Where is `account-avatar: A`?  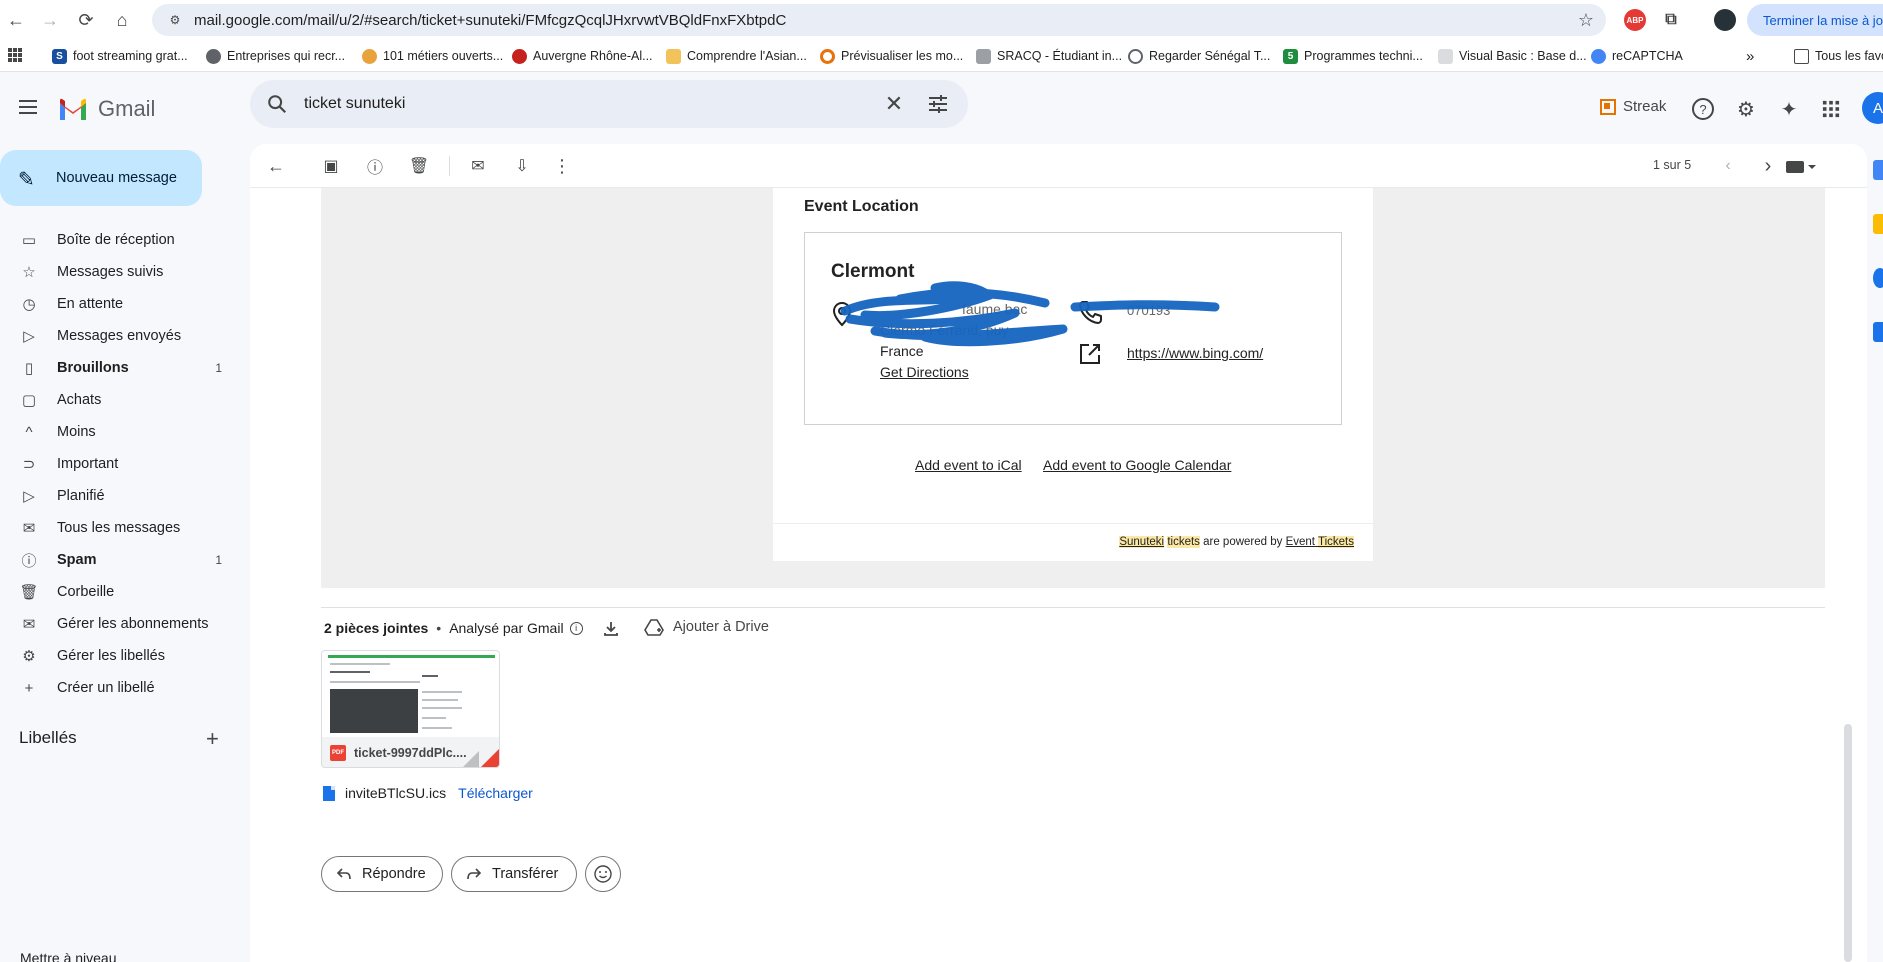
account-avatar: A is located at coordinates (1872, 108).